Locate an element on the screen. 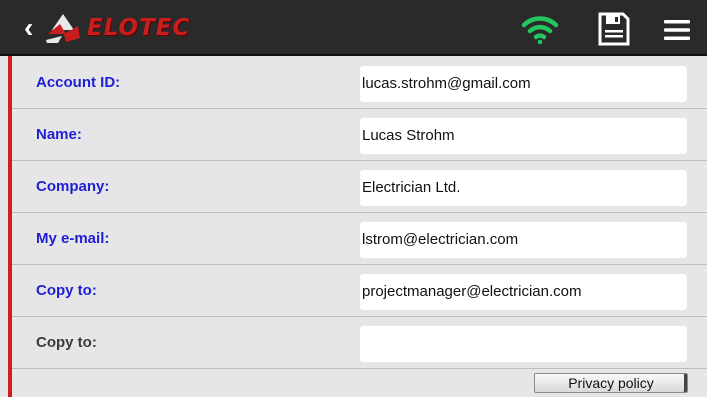 The width and height of the screenshot is (707, 397). name-label: Name: is located at coordinates (59, 134).